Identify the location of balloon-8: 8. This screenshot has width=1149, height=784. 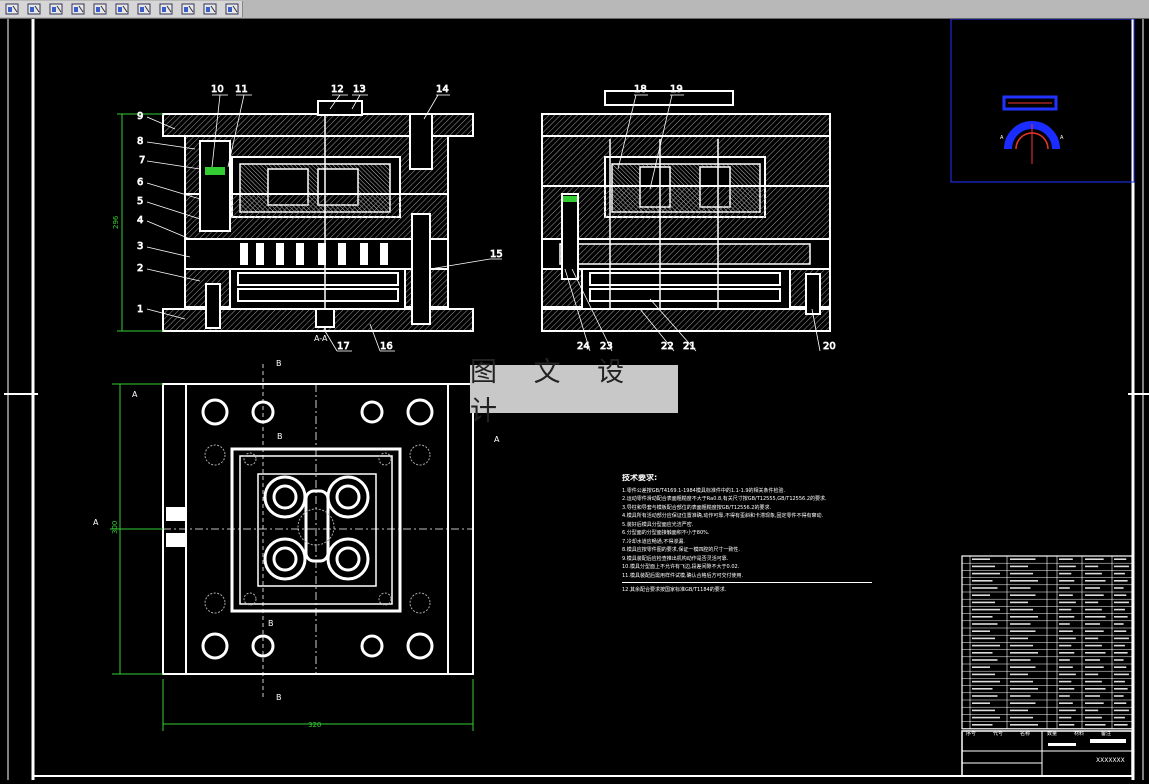
(140, 141).